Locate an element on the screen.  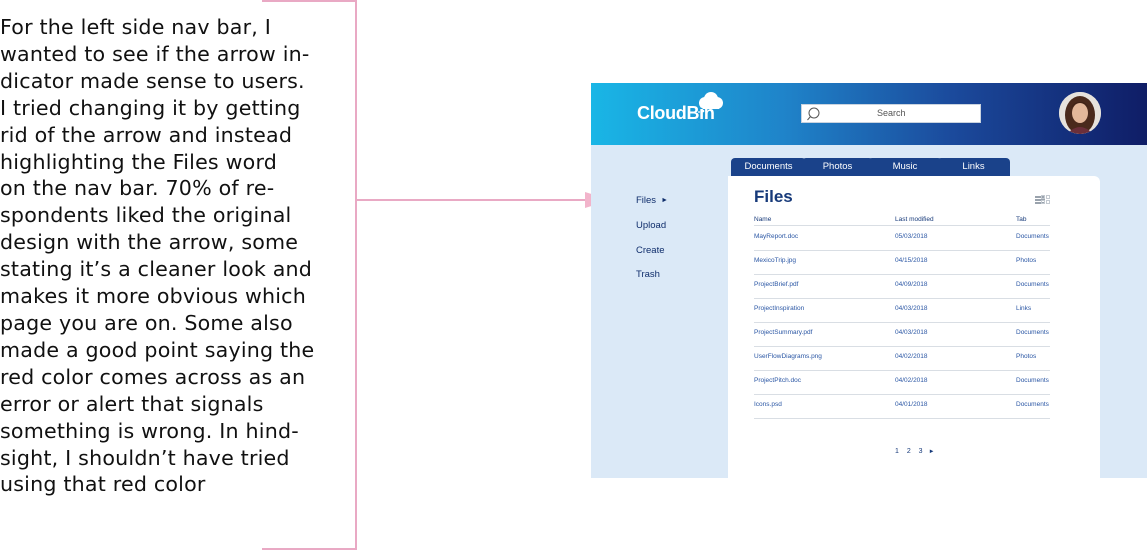
sidebar-item-trash: Trash is located at coordinates (648, 274).